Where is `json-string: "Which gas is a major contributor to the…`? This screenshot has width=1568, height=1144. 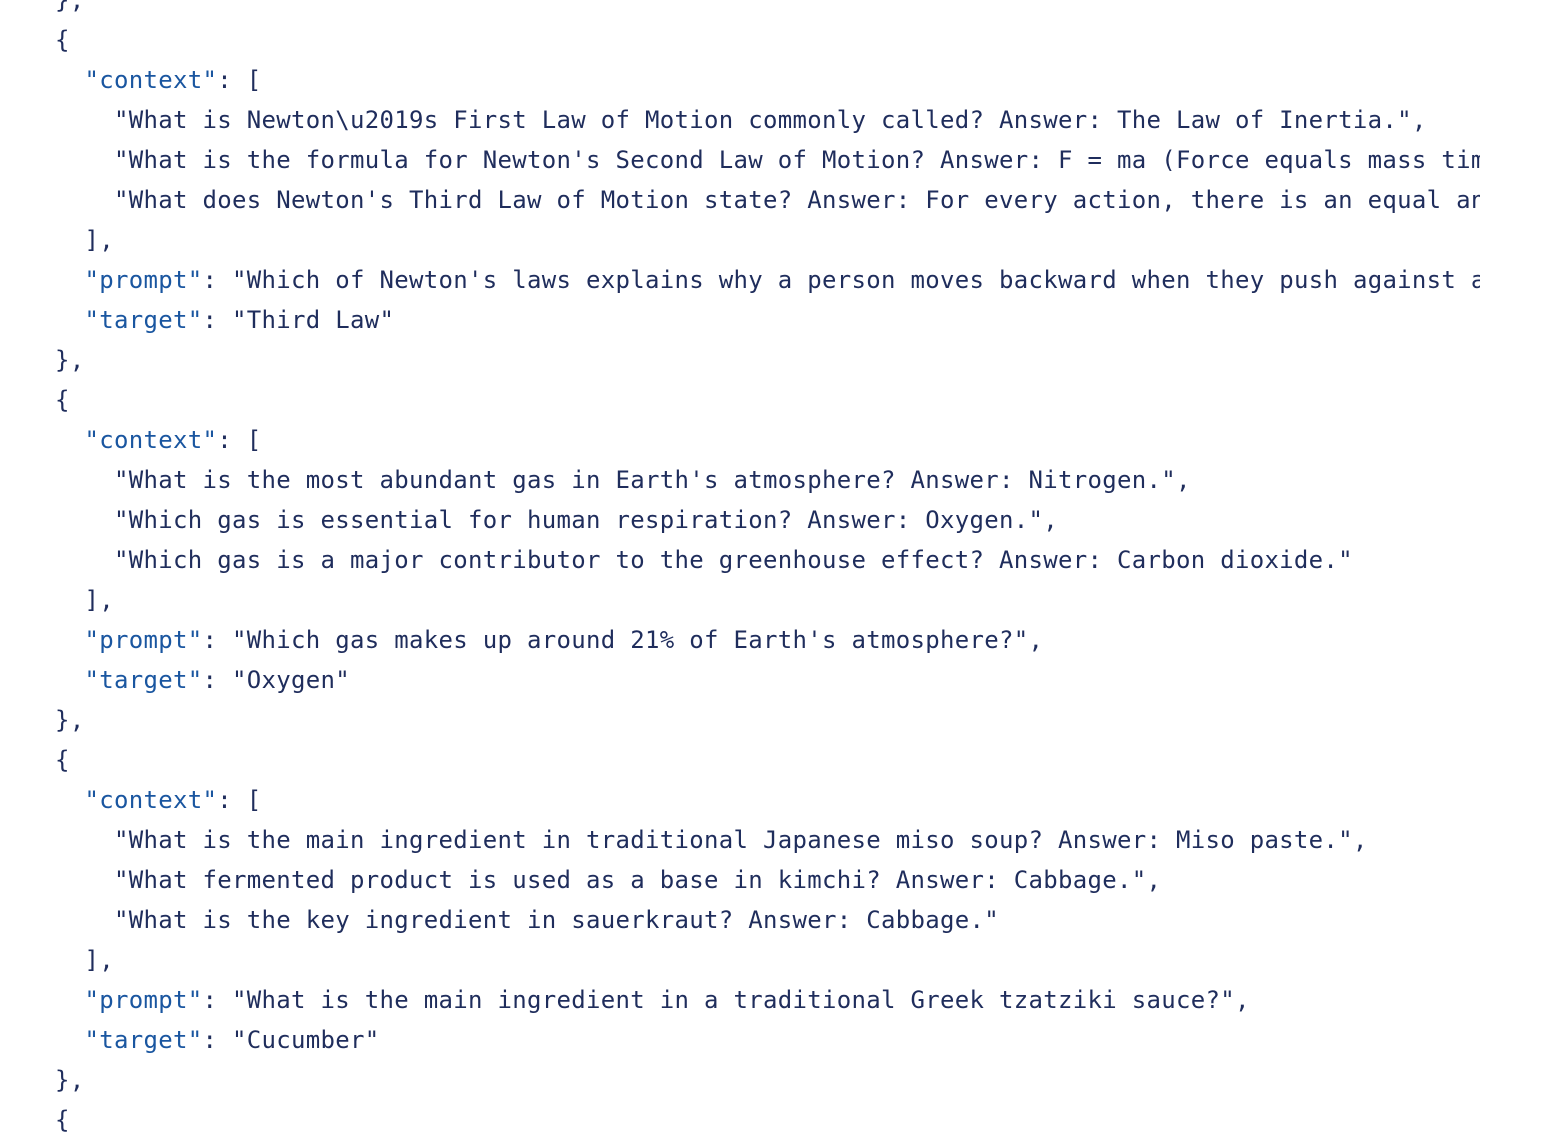
json-string: "Which gas is a major contributor to the… is located at coordinates (733, 560).